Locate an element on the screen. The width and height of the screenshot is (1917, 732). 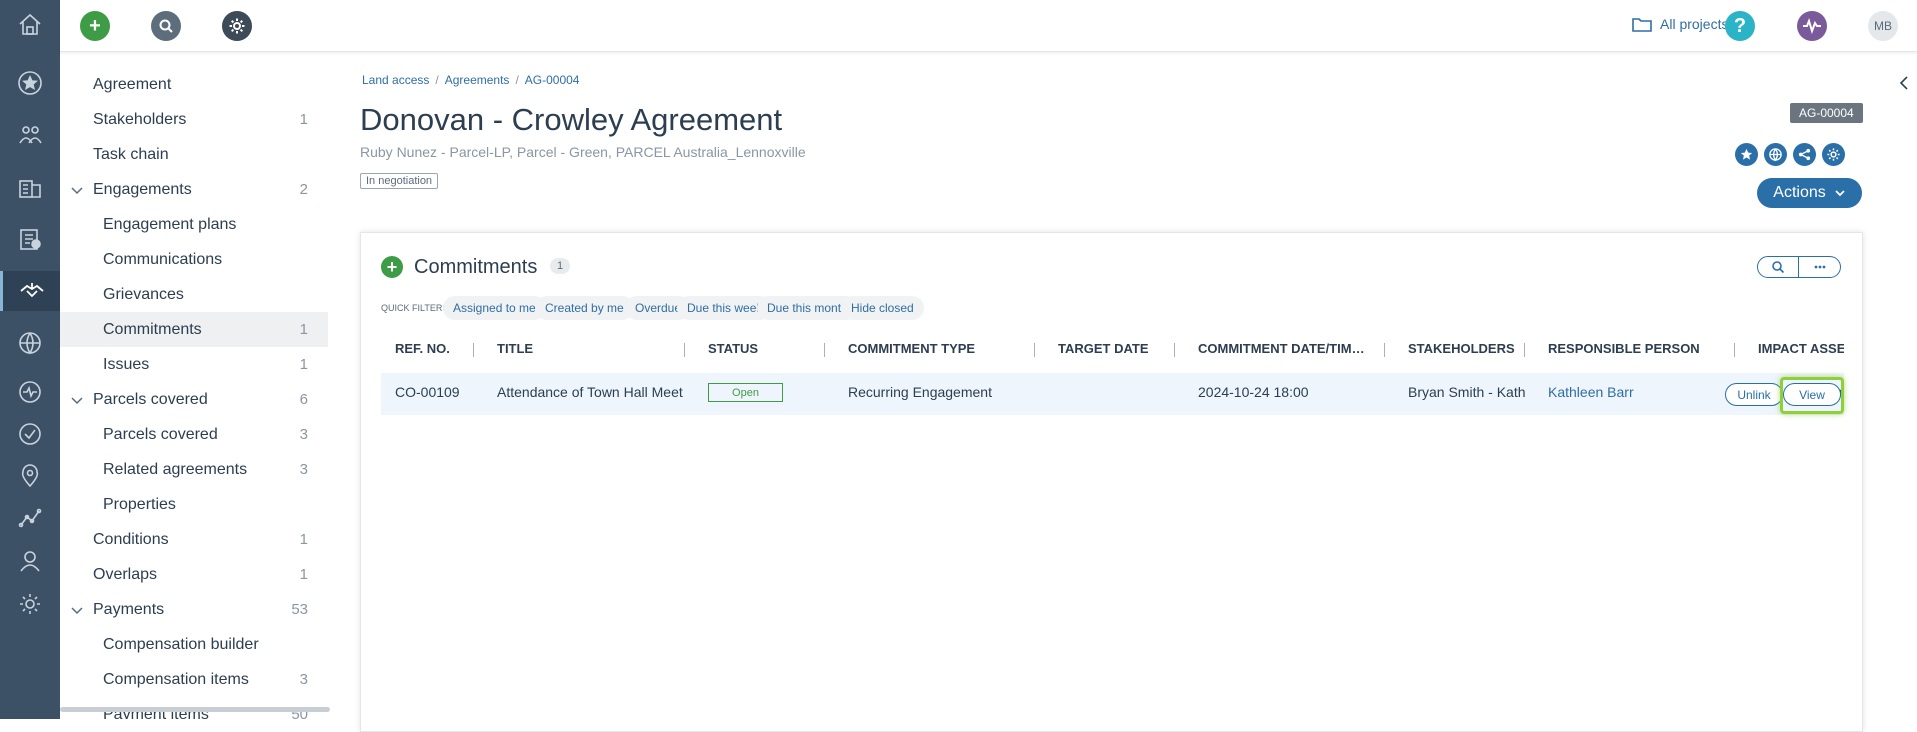
nav-engagement-plans: Engagement plans is located at coordinates (194, 224).